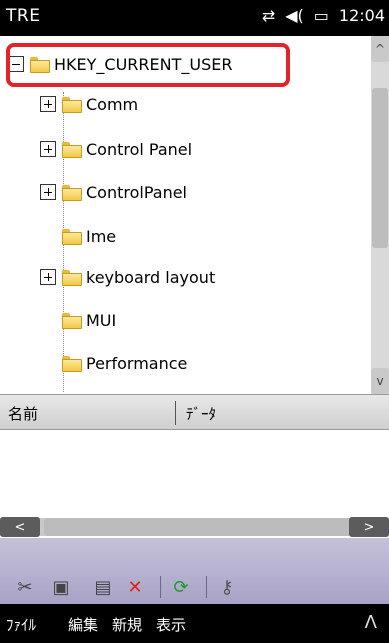 The height and width of the screenshot is (643, 389). Describe the element at coordinates (137, 363) in the screenshot. I see `tree-node-label: Performance` at that location.